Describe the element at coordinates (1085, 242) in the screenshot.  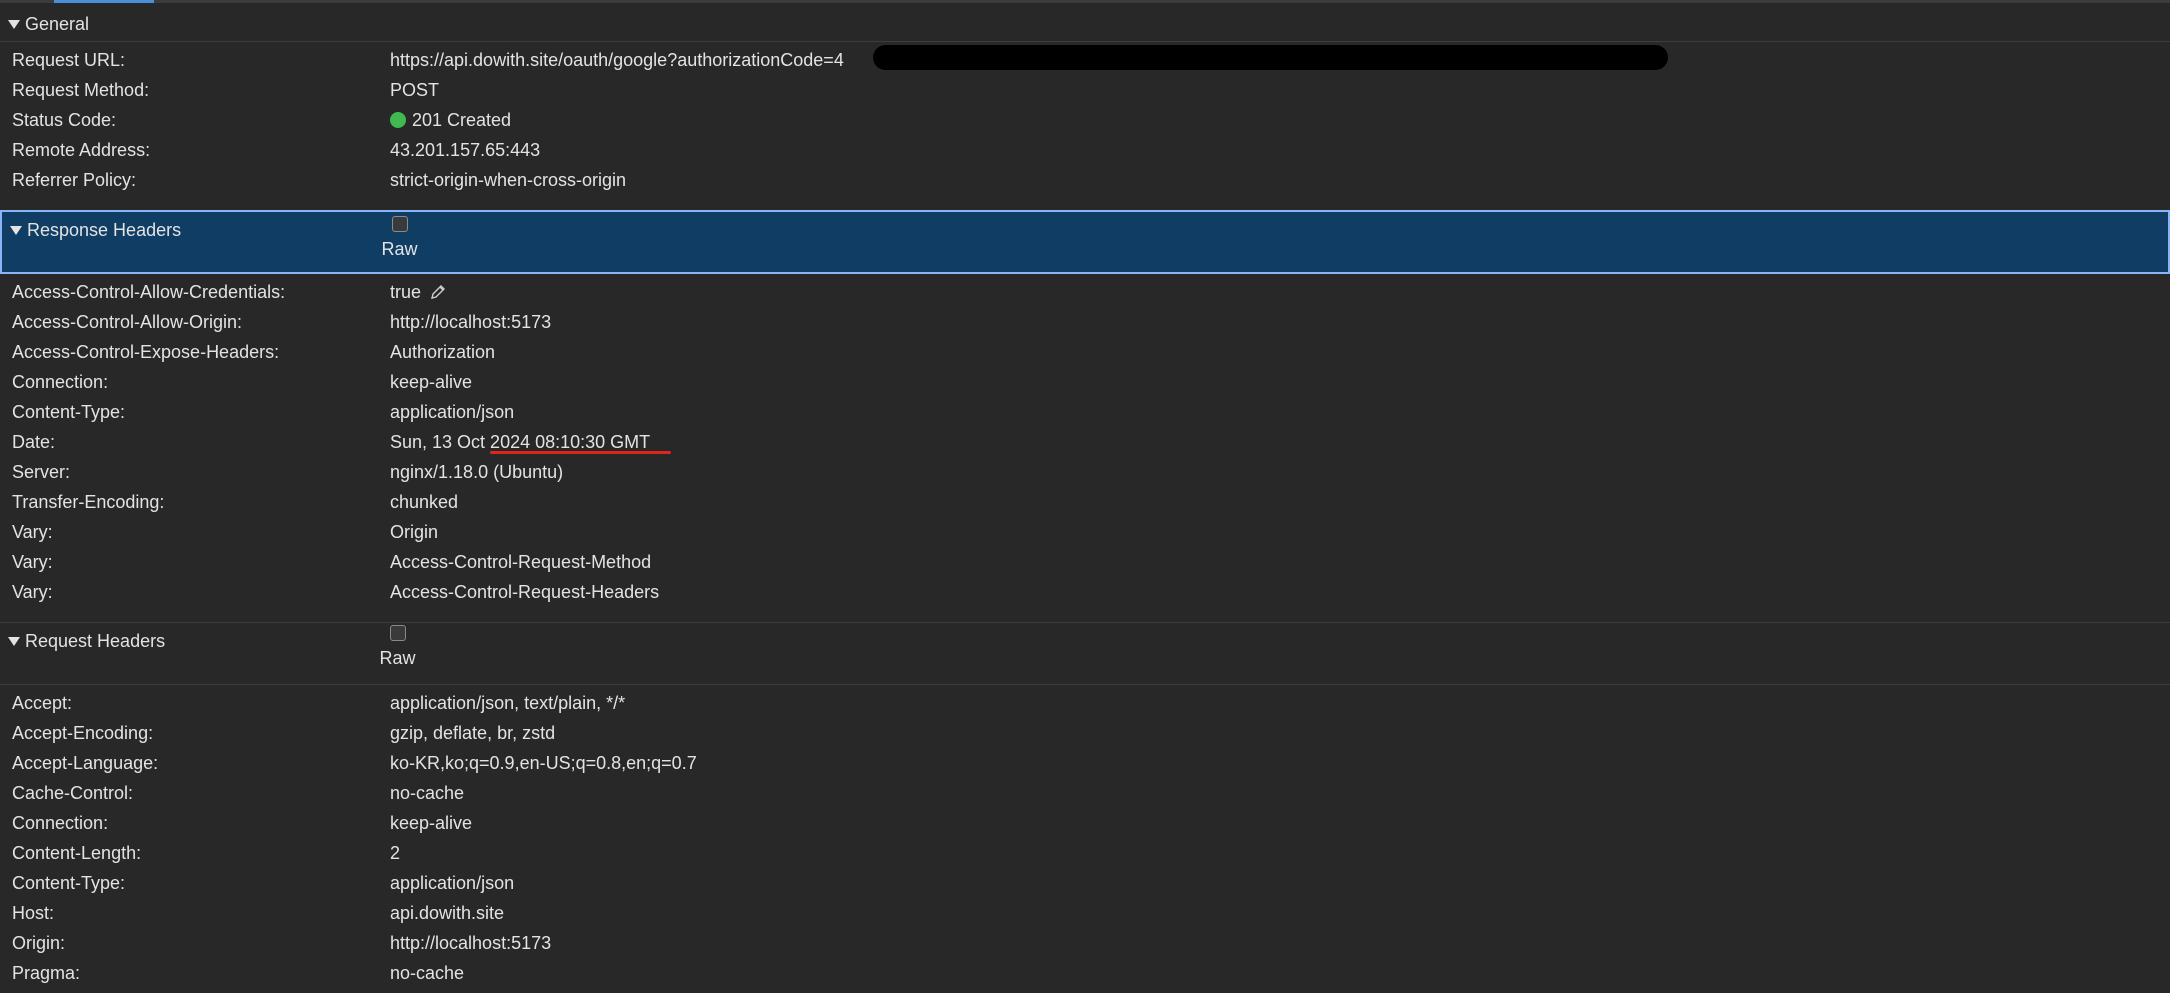
I see `response-headers-section-header: Response Headers Raw` at that location.